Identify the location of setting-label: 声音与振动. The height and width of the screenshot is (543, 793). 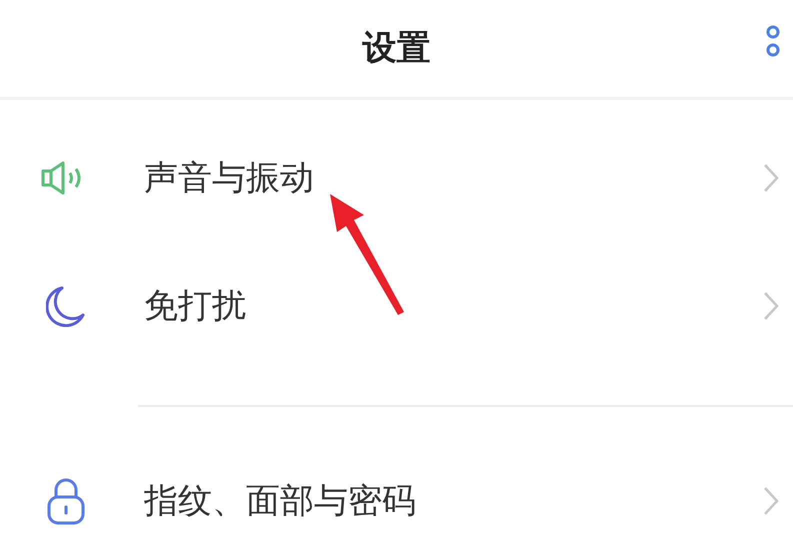
(229, 178).